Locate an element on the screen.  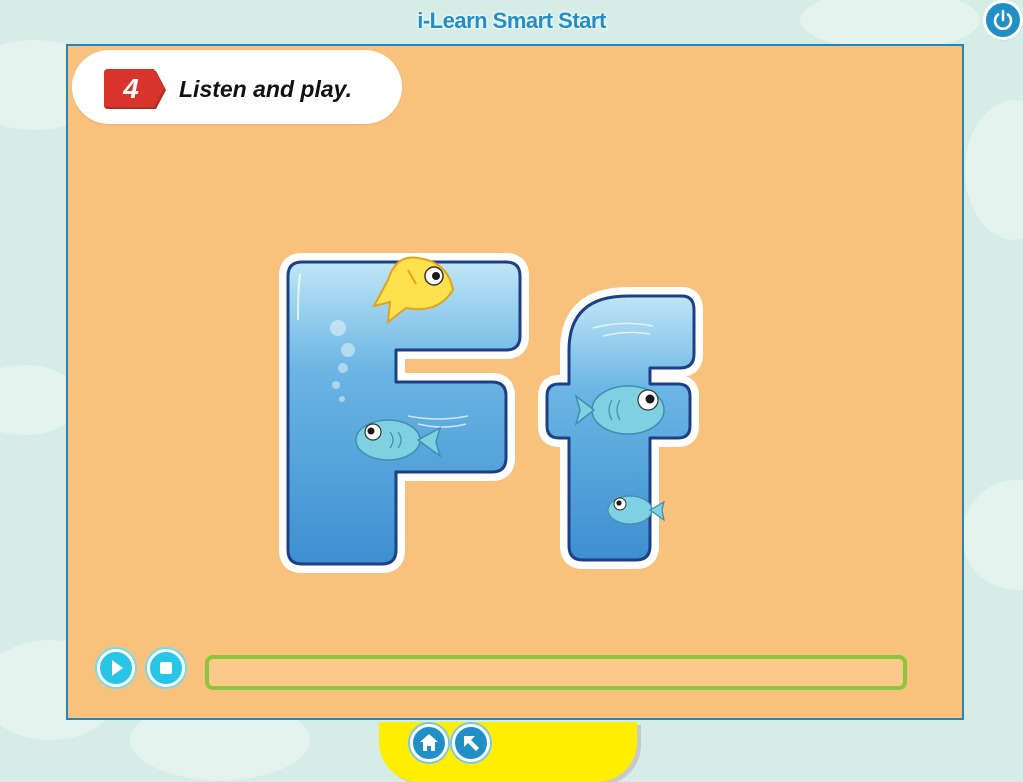
bottom-navigation is located at coordinates (508, 752).